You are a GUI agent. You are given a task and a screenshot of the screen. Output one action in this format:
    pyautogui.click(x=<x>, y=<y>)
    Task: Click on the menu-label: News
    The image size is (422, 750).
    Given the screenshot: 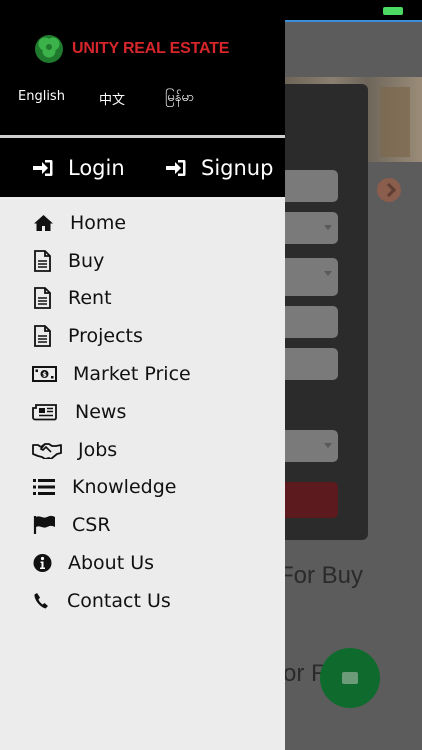 What is the action you would take?
    pyautogui.click(x=101, y=411)
    